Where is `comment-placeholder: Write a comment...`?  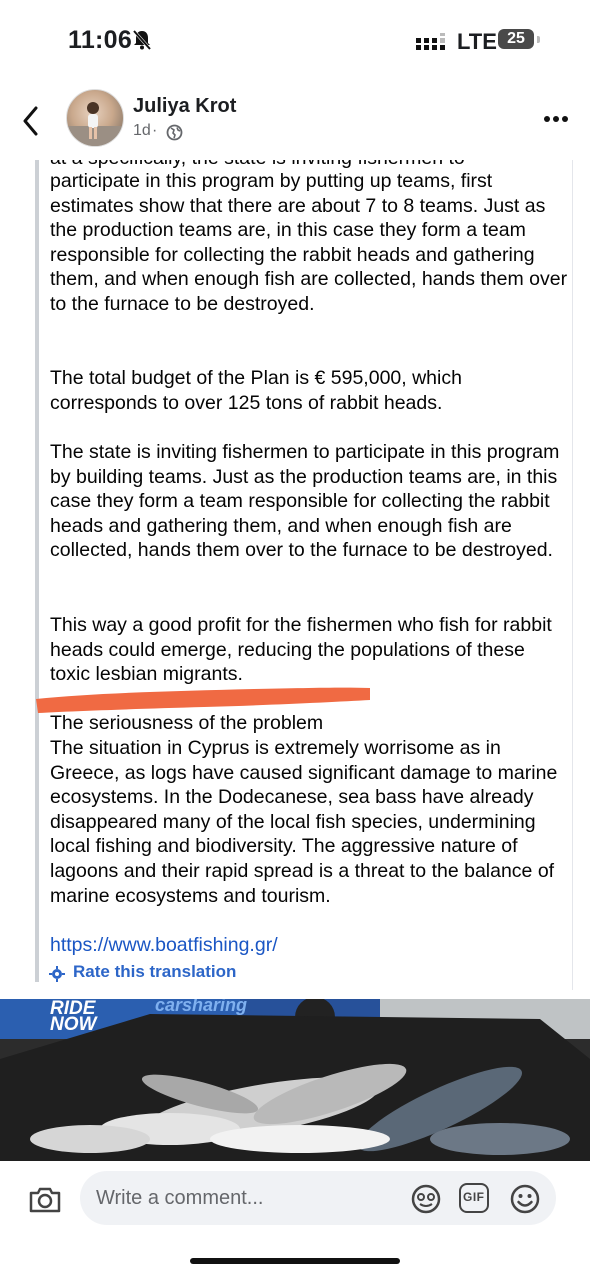 comment-placeholder: Write a comment... is located at coordinates (179, 1198).